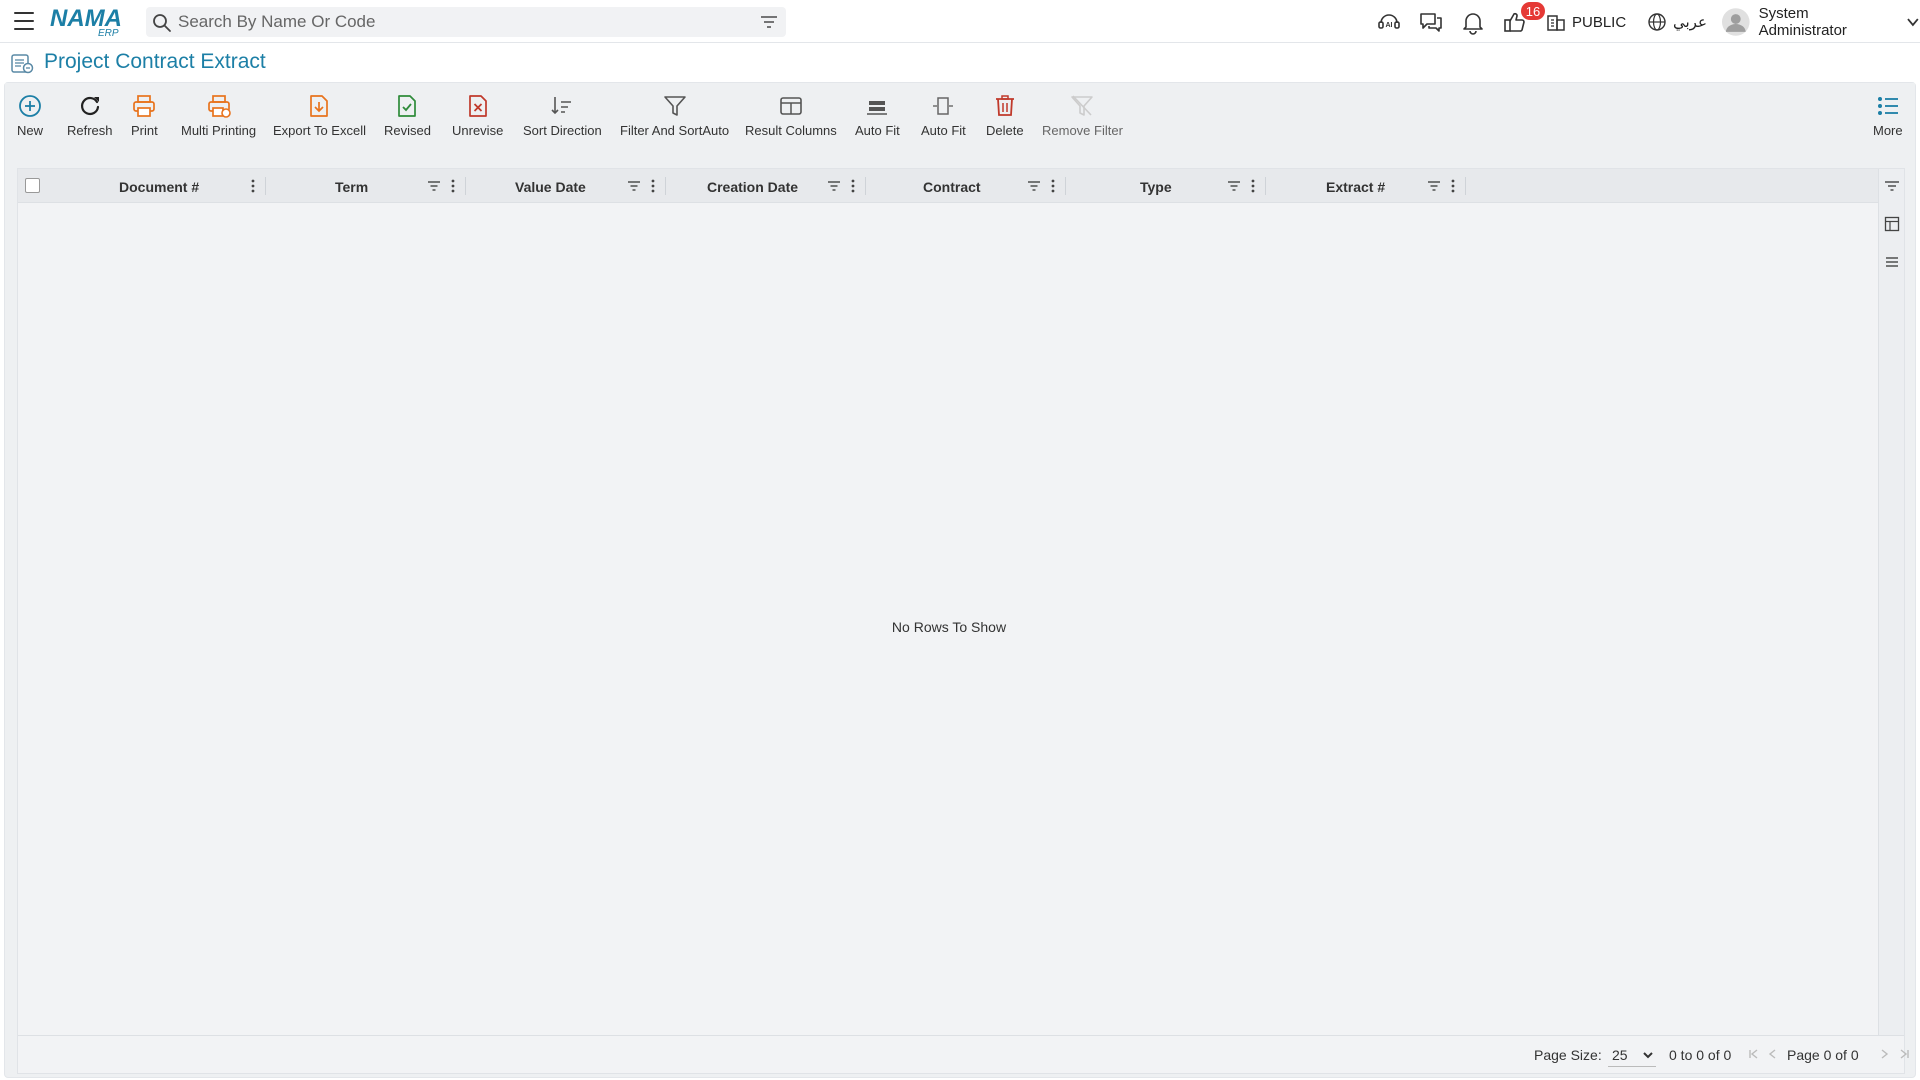 The width and height of the screenshot is (1920, 1080). I want to click on revised-button: Revised, so click(407, 121).